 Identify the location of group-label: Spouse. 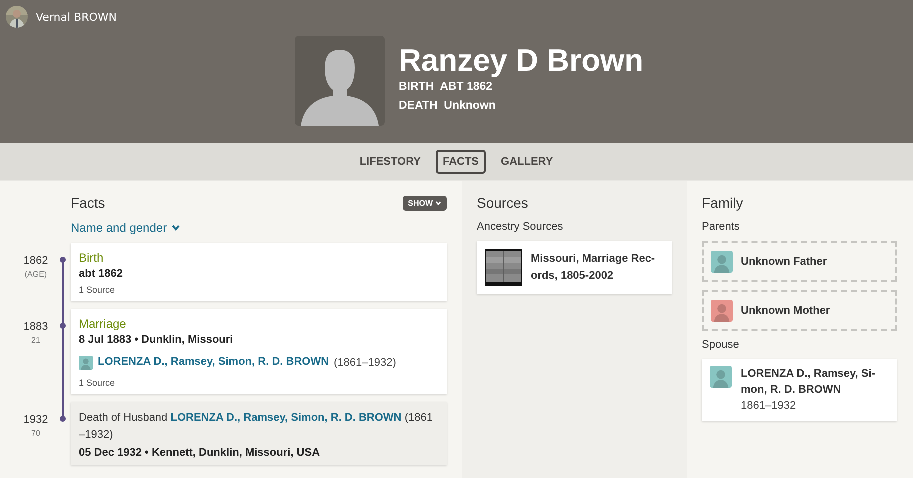
(721, 345).